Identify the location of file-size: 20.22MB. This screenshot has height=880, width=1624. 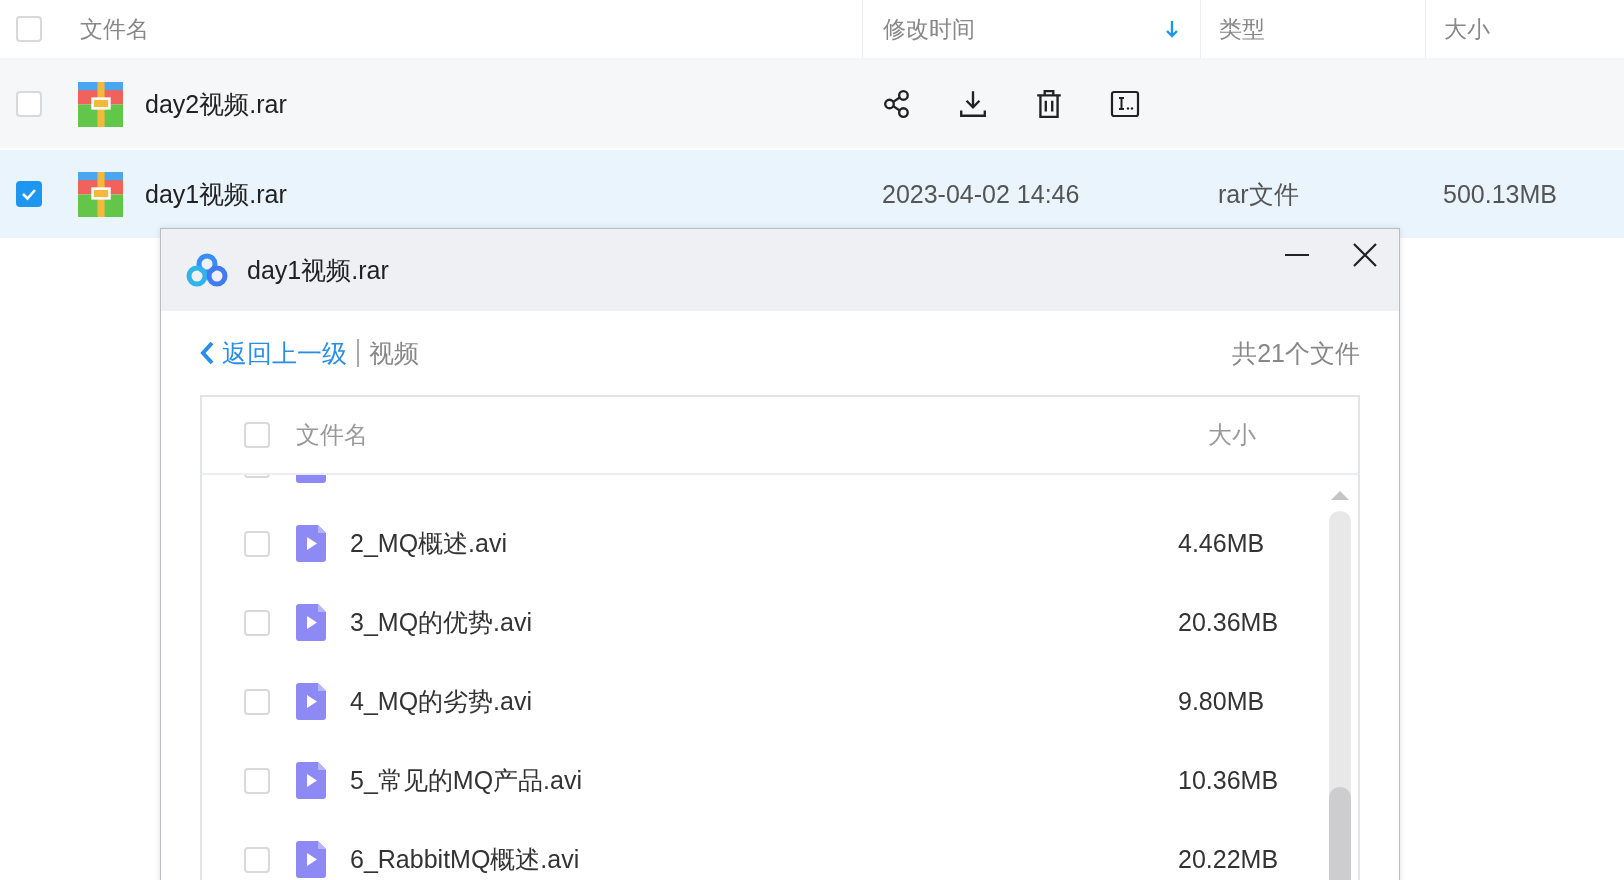
(1228, 859).